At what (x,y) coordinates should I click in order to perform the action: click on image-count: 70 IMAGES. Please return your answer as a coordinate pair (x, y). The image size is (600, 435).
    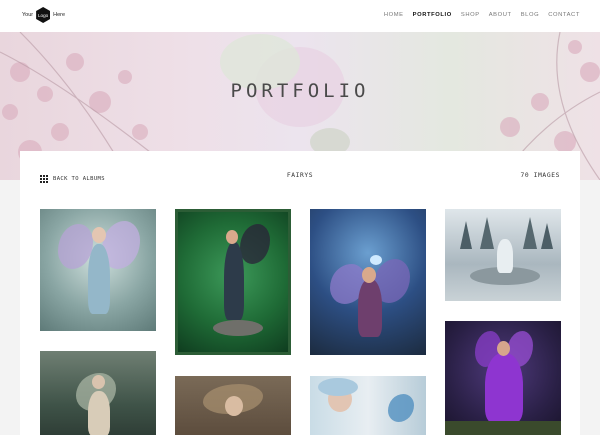
    Looking at the image, I should click on (540, 175).